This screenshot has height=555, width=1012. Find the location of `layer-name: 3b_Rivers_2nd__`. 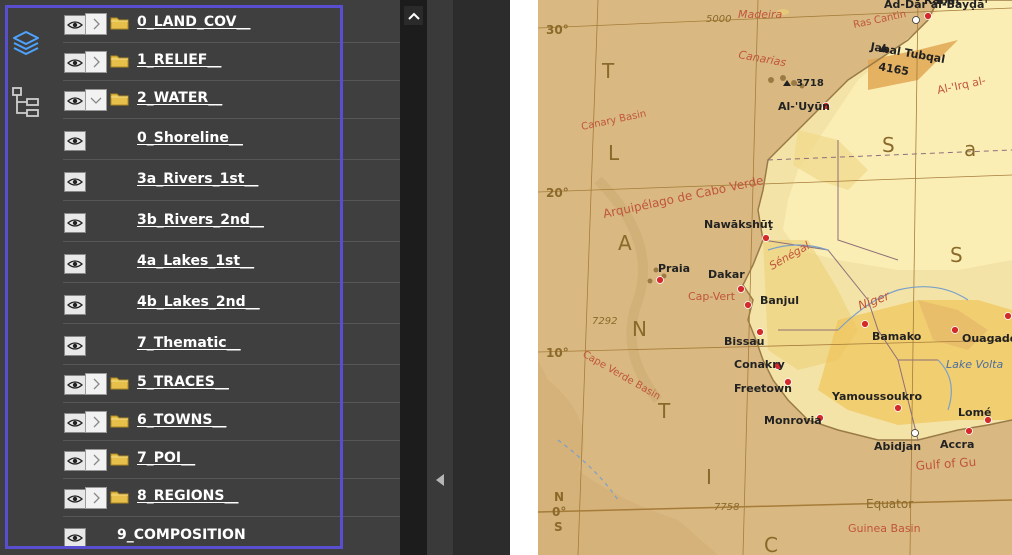

layer-name: 3b_Rivers_2nd__ is located at coordinates (200, 220).